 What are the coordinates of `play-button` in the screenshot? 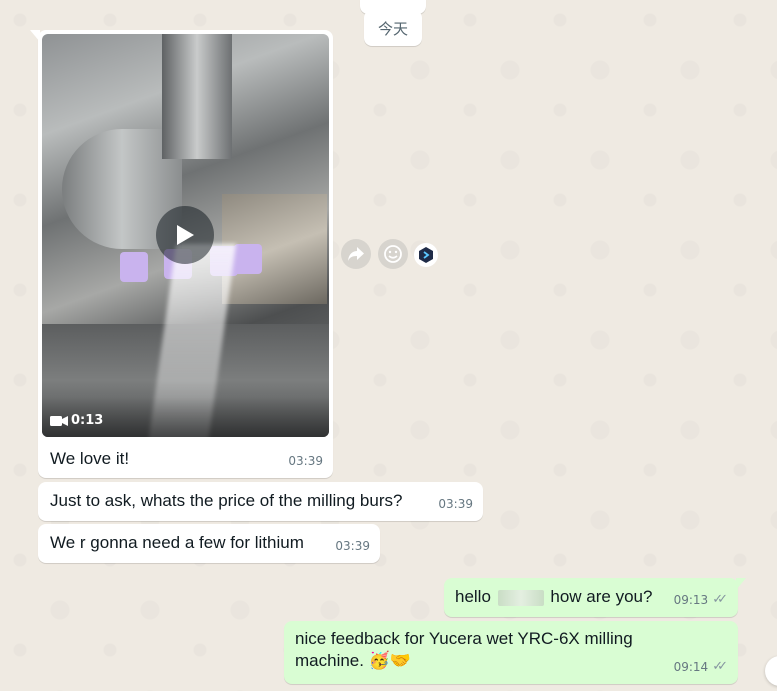 It's located at (185, 235).